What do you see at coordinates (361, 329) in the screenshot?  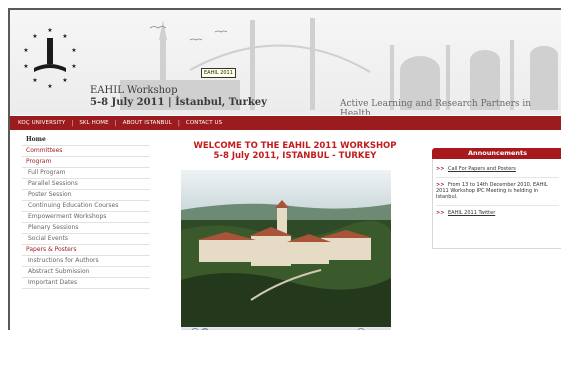 I see `volume-icon: ◄` at bounding box center [361, 329].